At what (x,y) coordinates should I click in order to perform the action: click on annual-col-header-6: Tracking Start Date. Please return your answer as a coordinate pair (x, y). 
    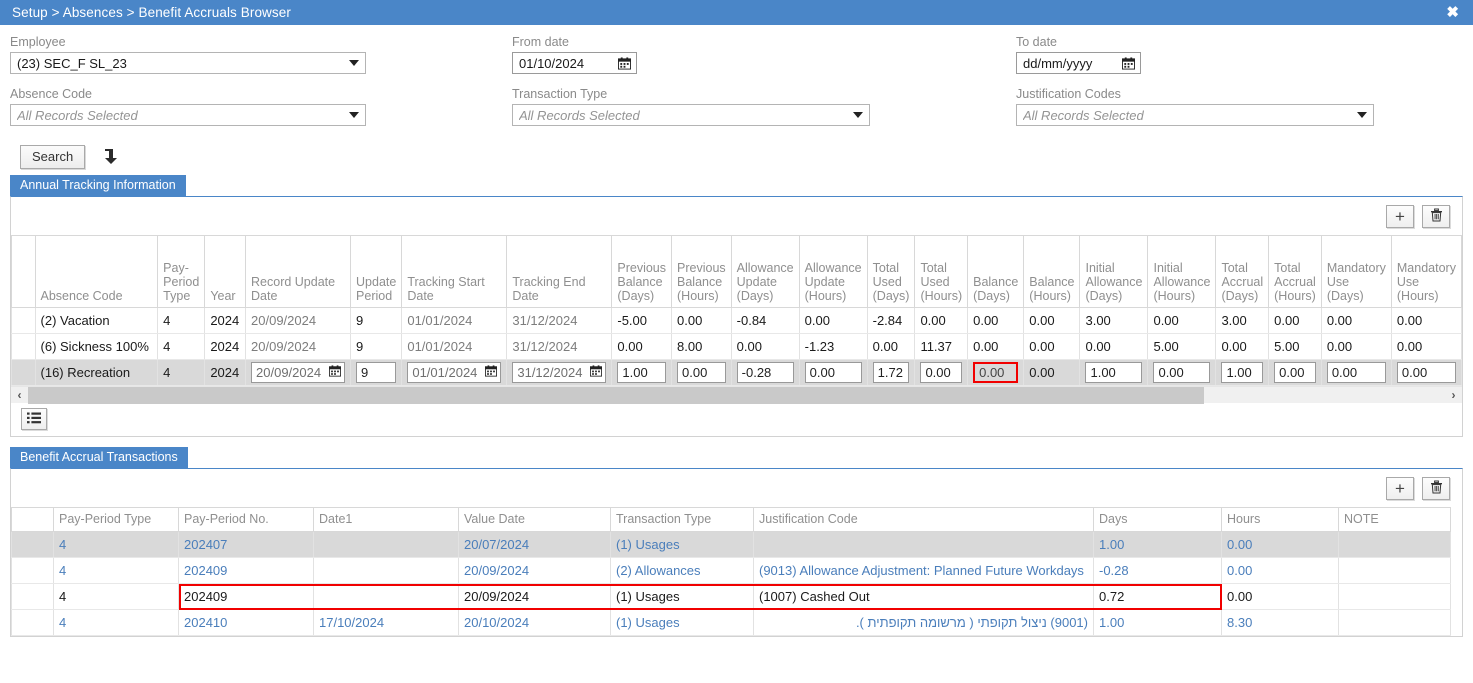
    Looking at the image, I should click on (454, 271).